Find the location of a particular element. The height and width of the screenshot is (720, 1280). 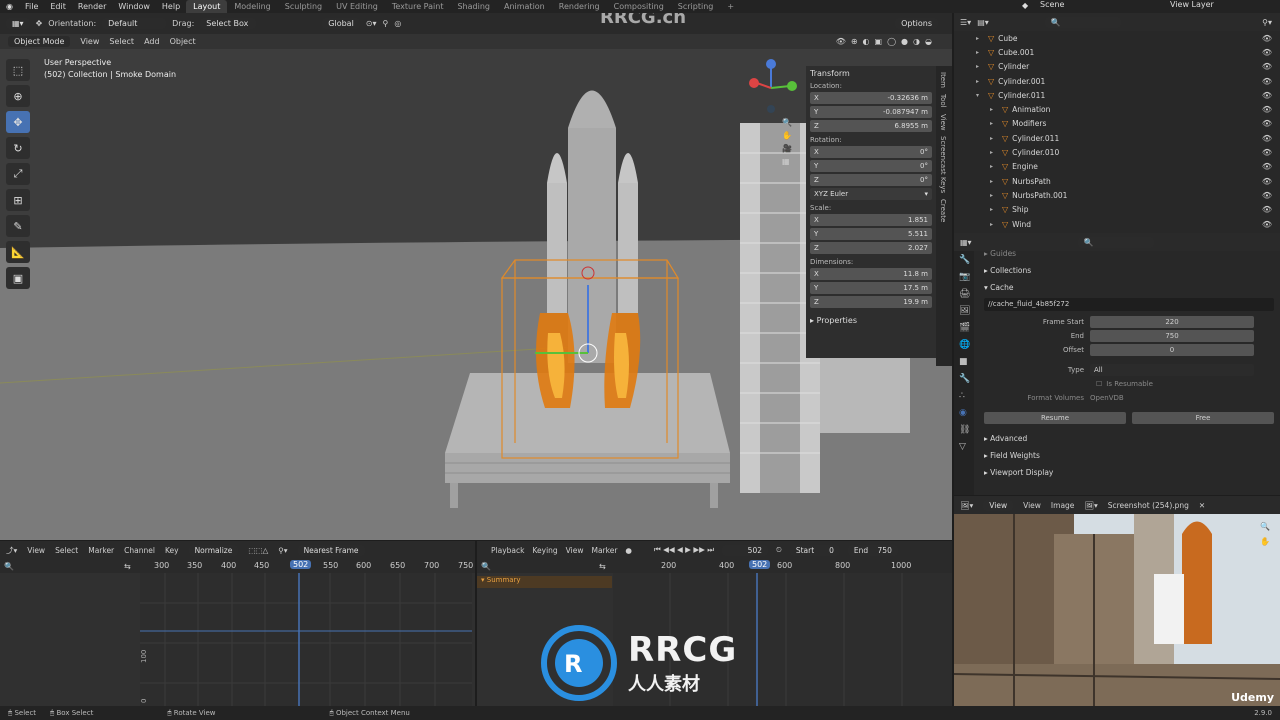

add-cube-tool-icon: ▣ is located at coordinates (18, 278).